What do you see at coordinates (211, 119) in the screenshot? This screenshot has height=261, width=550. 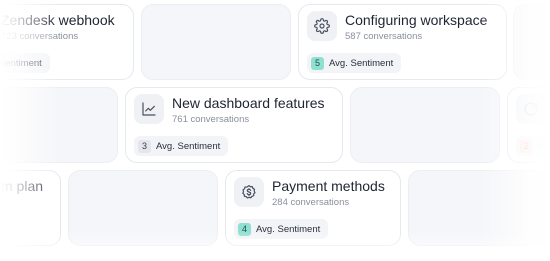 I see `card-subtitle: 761 conversations` at bounding box center [211, 119].